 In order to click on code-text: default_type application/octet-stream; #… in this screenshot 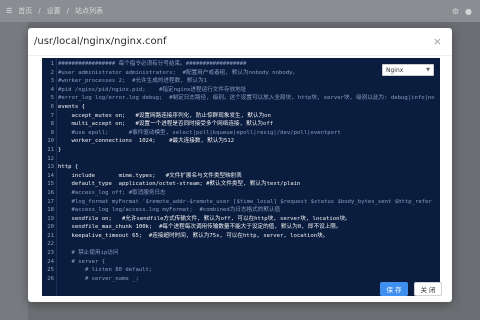, I will do `click(179, 184)`.